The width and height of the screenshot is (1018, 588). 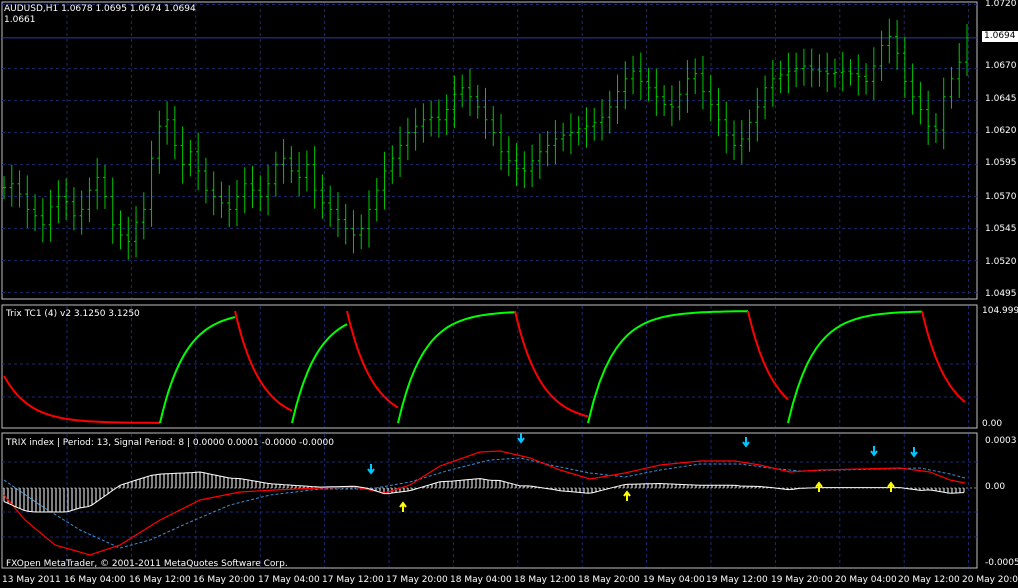 I want to click on trix-tc-level-zero: 0.00, so click(x=992, y=424).